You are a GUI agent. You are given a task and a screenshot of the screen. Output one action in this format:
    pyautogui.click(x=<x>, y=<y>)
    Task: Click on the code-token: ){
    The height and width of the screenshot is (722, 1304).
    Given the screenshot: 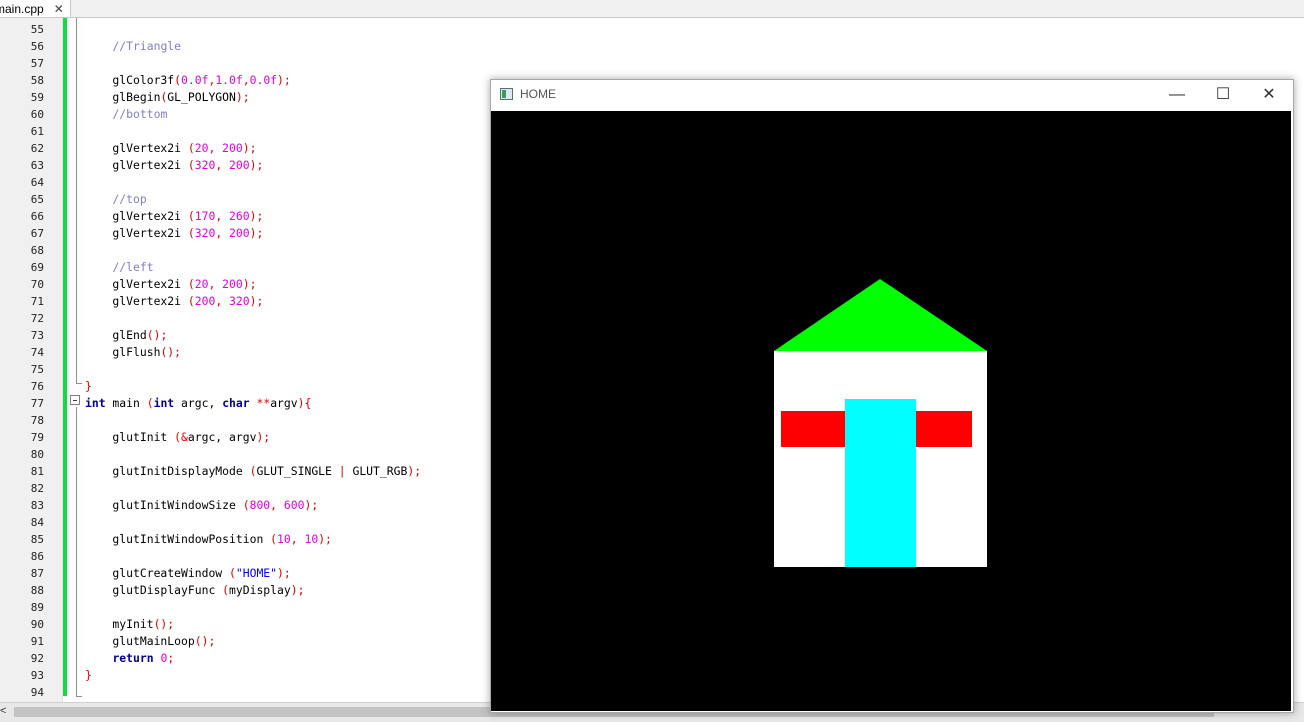 What is the action you would take?
    pyautogui.click(x=304, y=403)
    